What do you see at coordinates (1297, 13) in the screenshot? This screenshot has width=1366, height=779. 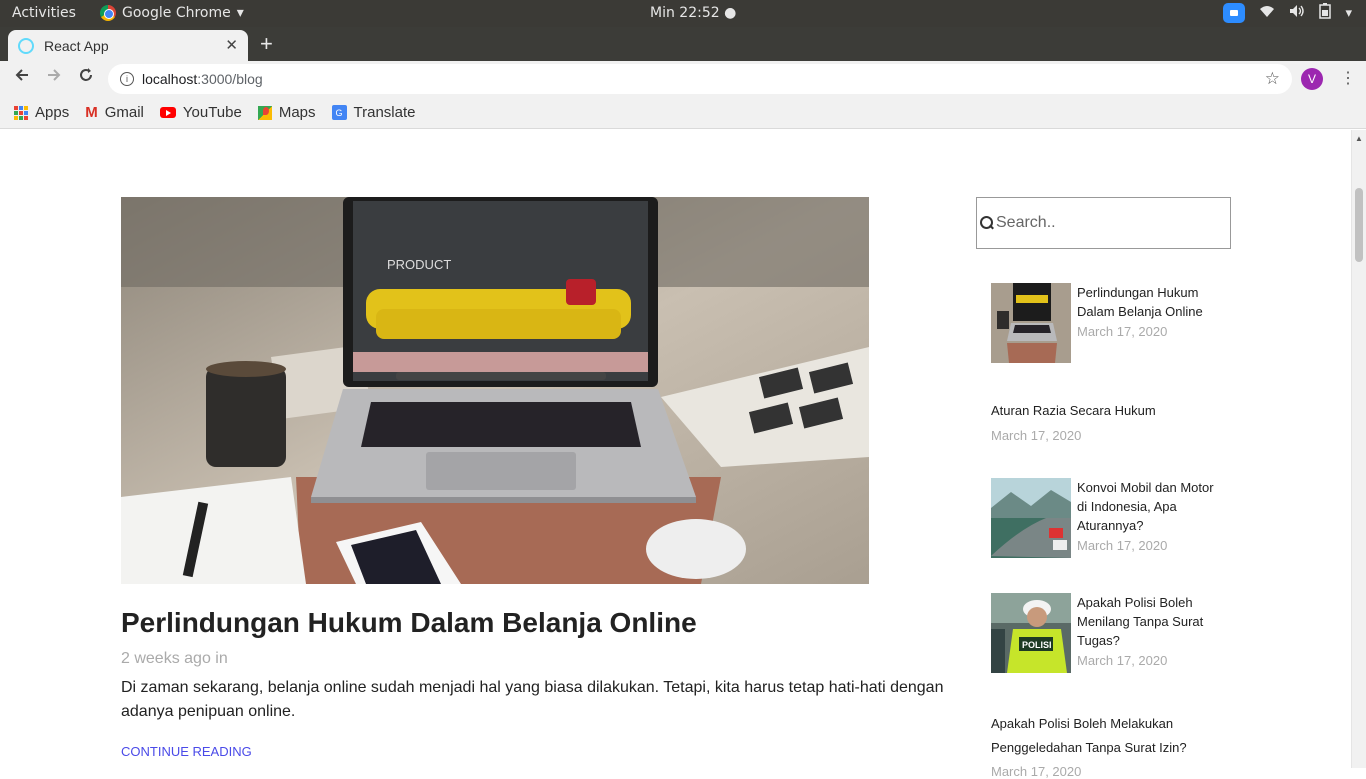 I see `volume-icon` at bounding box center [1297, 13].